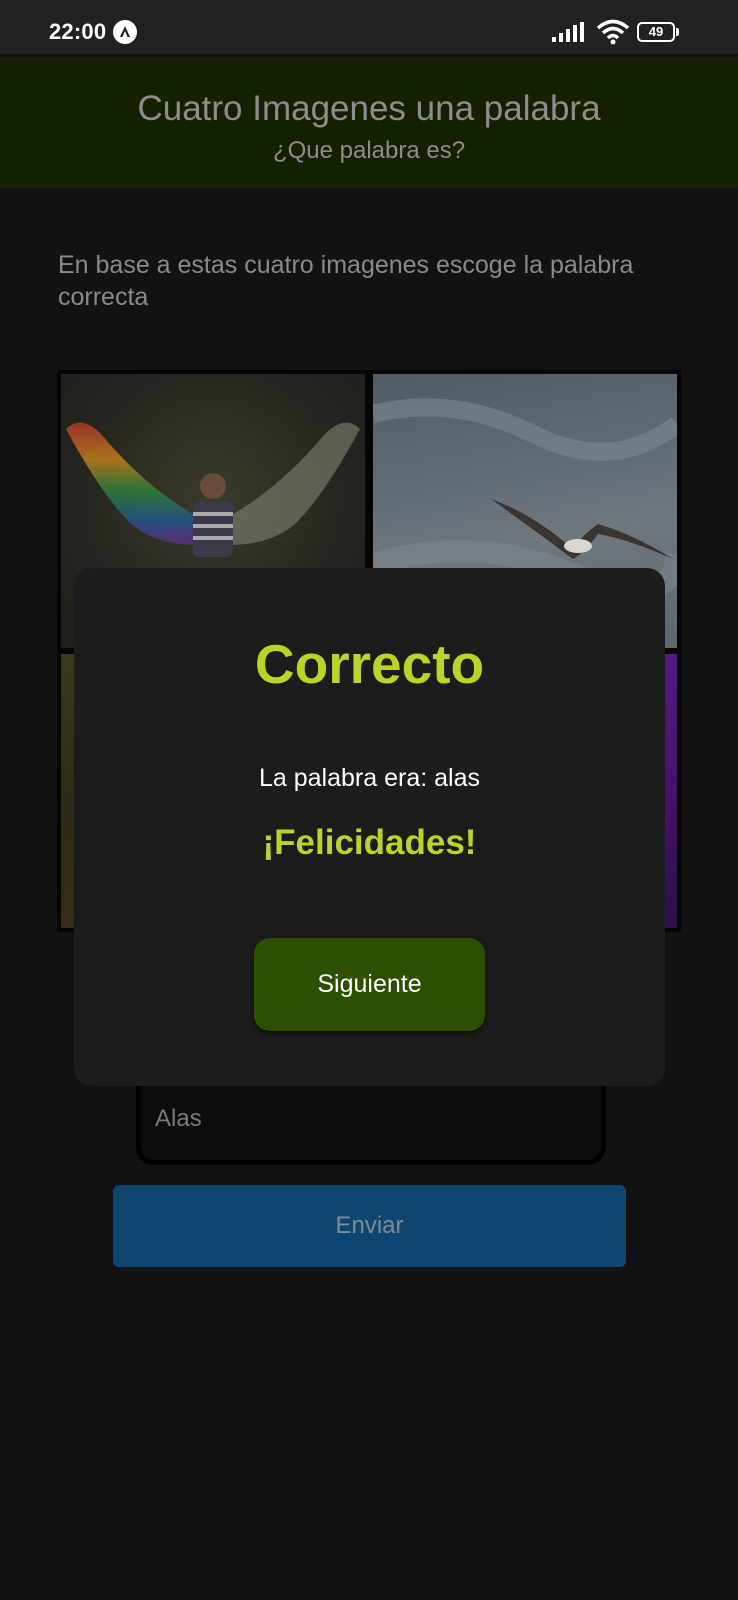 Image resolution: width=738 pixels, height=1600 pixels. What do you see at coordinates (125, 32) in the screenshot?
I see `a-icon` at bounding box center [125, 32].